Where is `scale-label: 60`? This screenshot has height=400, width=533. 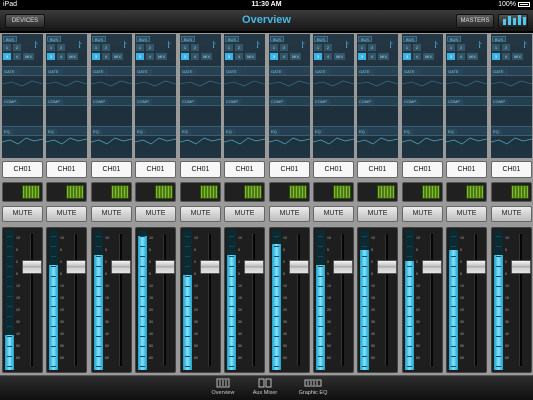
scale-label: 60 is located at coordinates (18, 358).